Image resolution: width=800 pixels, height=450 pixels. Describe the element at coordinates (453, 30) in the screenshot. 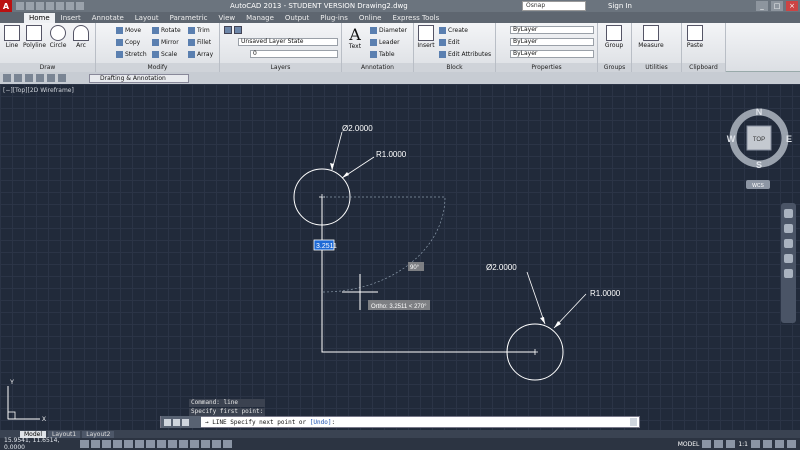

I see `create-block-button: Create` at that location.